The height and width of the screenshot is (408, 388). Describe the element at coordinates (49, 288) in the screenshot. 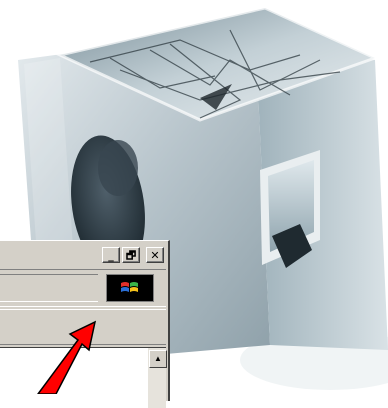

I see `toolbar-area` at that location.